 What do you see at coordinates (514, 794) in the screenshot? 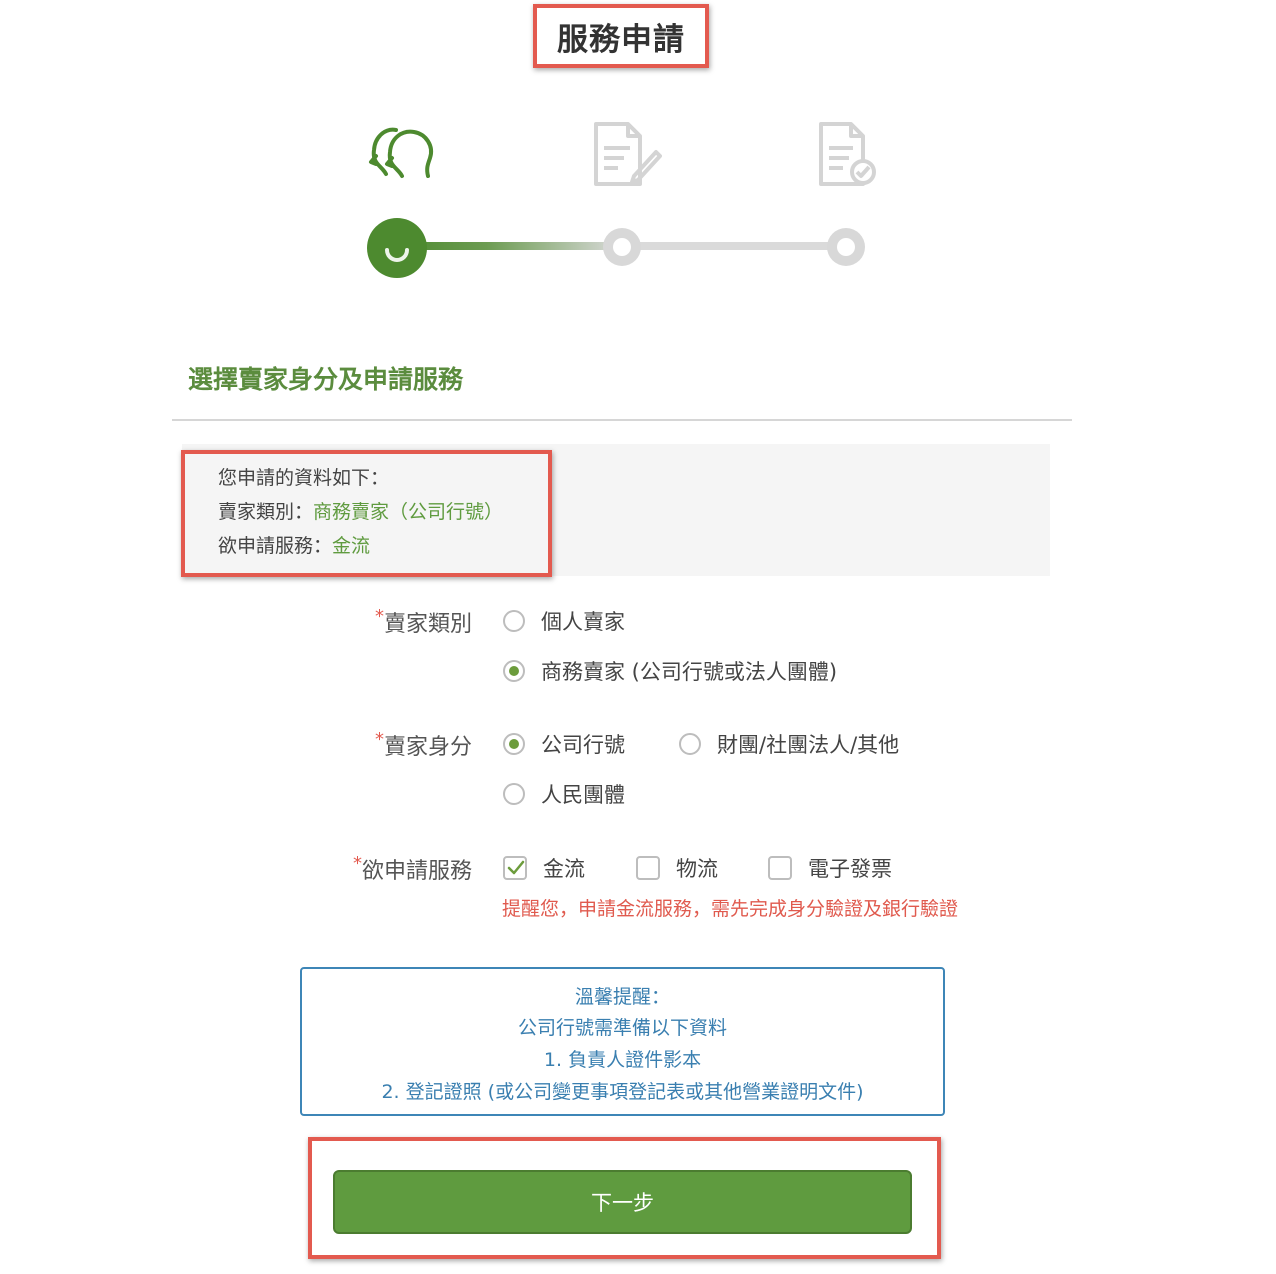
I see `radio-civic-group` at bounding box center [514, 794].